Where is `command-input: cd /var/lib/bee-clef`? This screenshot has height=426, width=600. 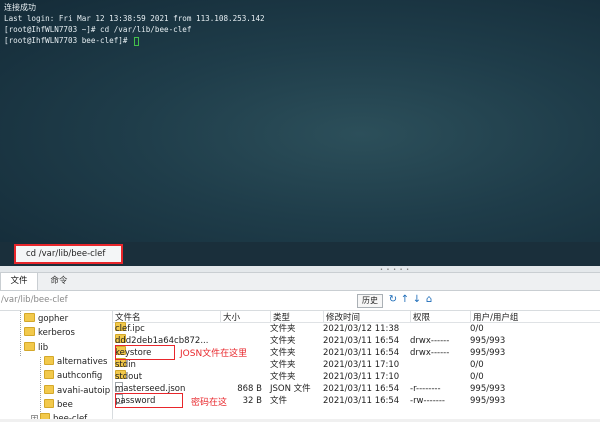
command-input: cd /var/lib/bee-clef is located at coordinates (68, 254).